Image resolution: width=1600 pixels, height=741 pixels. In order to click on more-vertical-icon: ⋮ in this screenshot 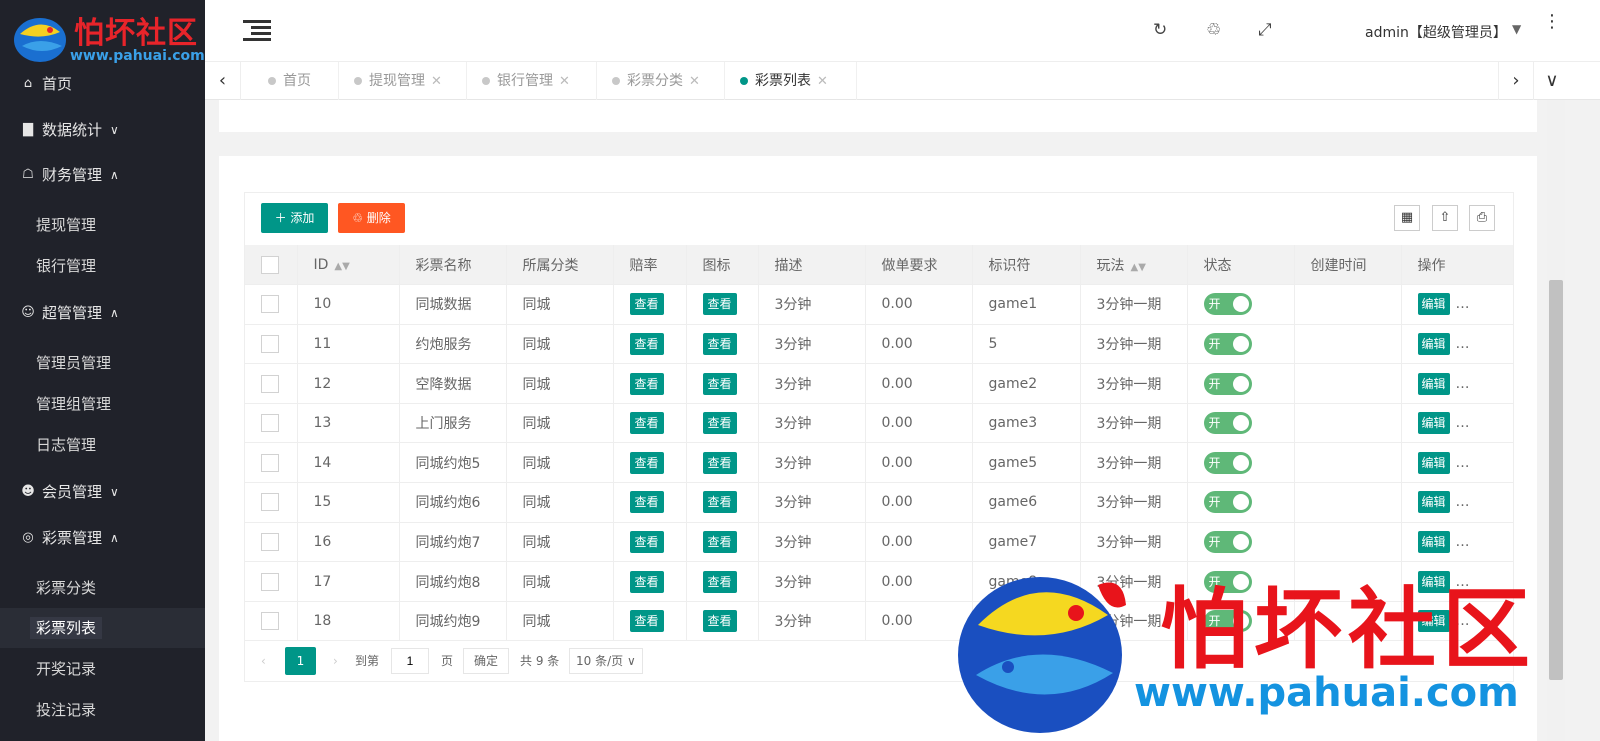, I will do `click(1552, 22)`.